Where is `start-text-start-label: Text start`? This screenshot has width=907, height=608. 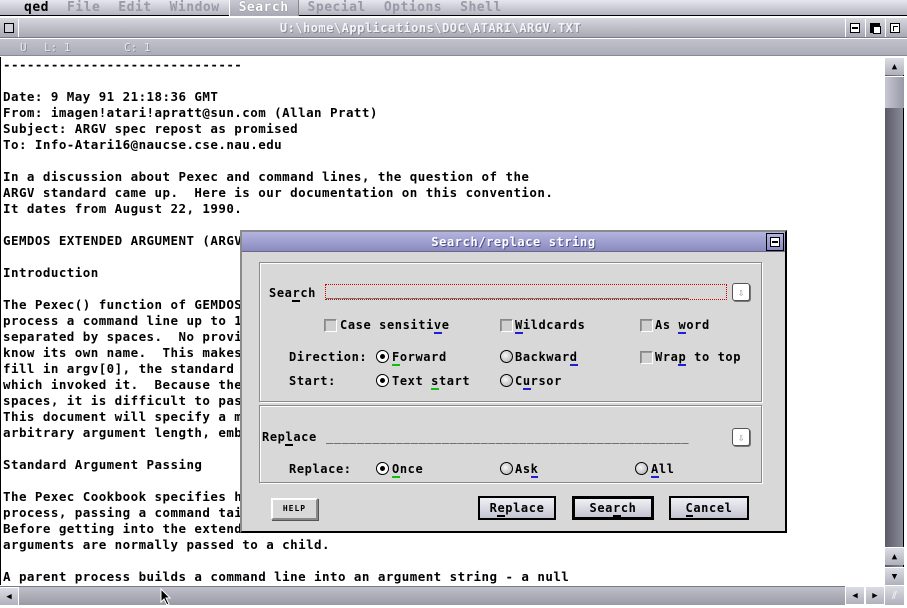
start-text-start-label: Text start is located at coordinates (431, 382).